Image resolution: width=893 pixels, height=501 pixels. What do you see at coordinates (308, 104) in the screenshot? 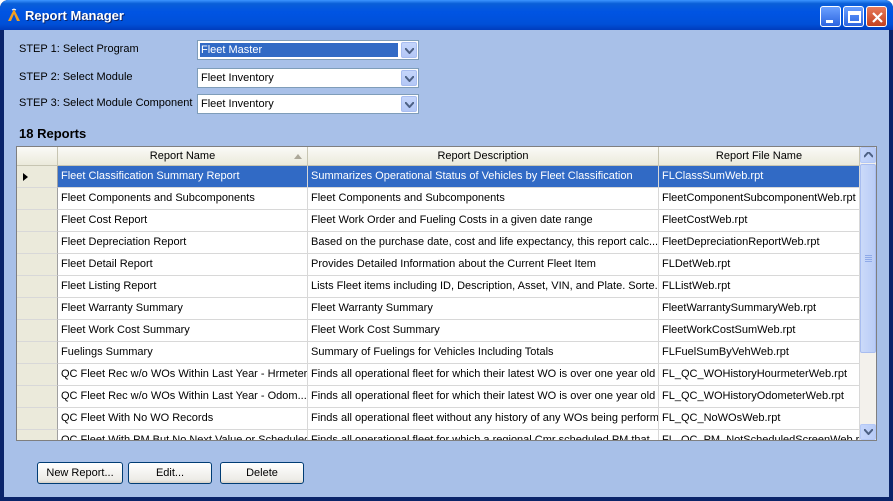
I see `module-component-select: Fleet Inventory` at bounding box center [308, 104].